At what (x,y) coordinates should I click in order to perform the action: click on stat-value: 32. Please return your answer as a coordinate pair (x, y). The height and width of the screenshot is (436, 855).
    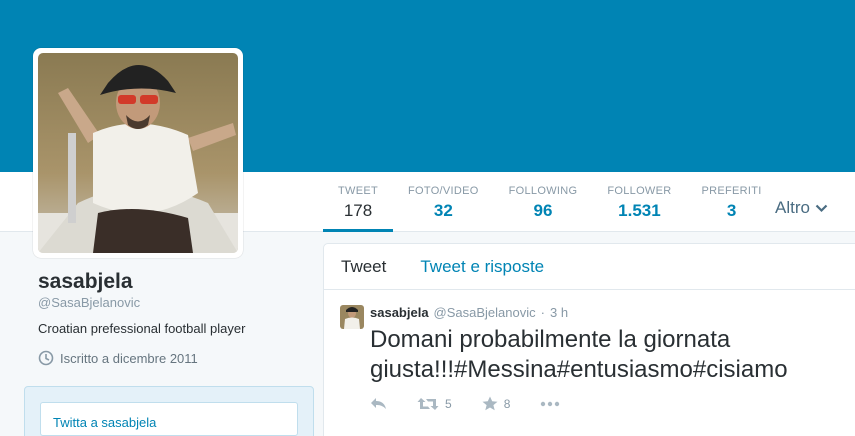
    Looking at the image, I should click on (443, 210).